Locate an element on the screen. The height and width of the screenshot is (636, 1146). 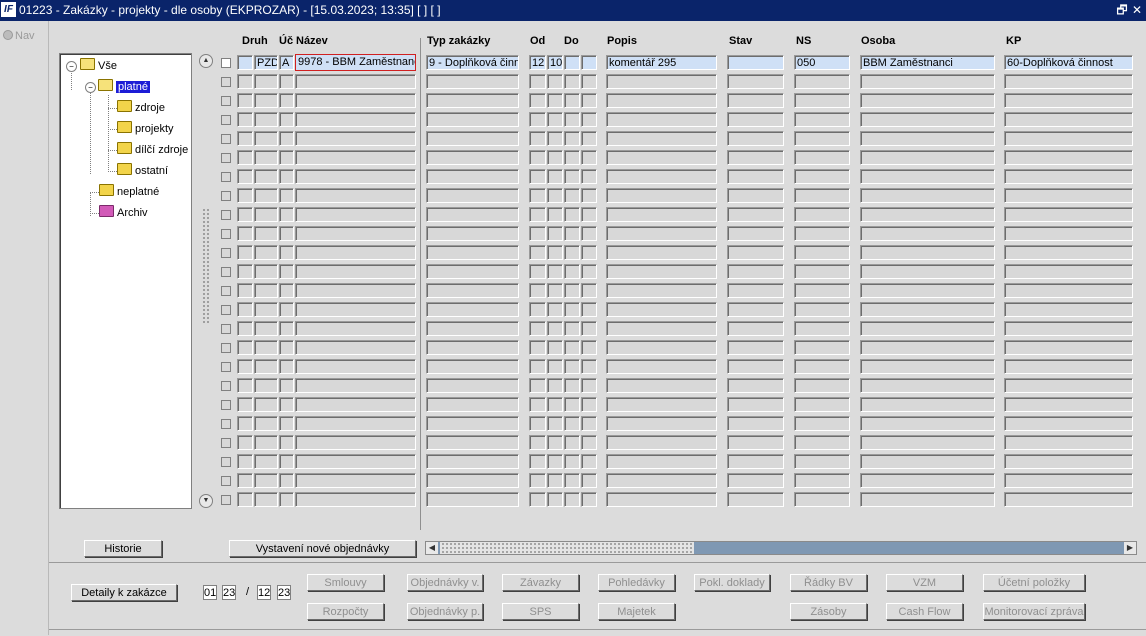
historie-button: Historie is located at coordinates (123, 548).